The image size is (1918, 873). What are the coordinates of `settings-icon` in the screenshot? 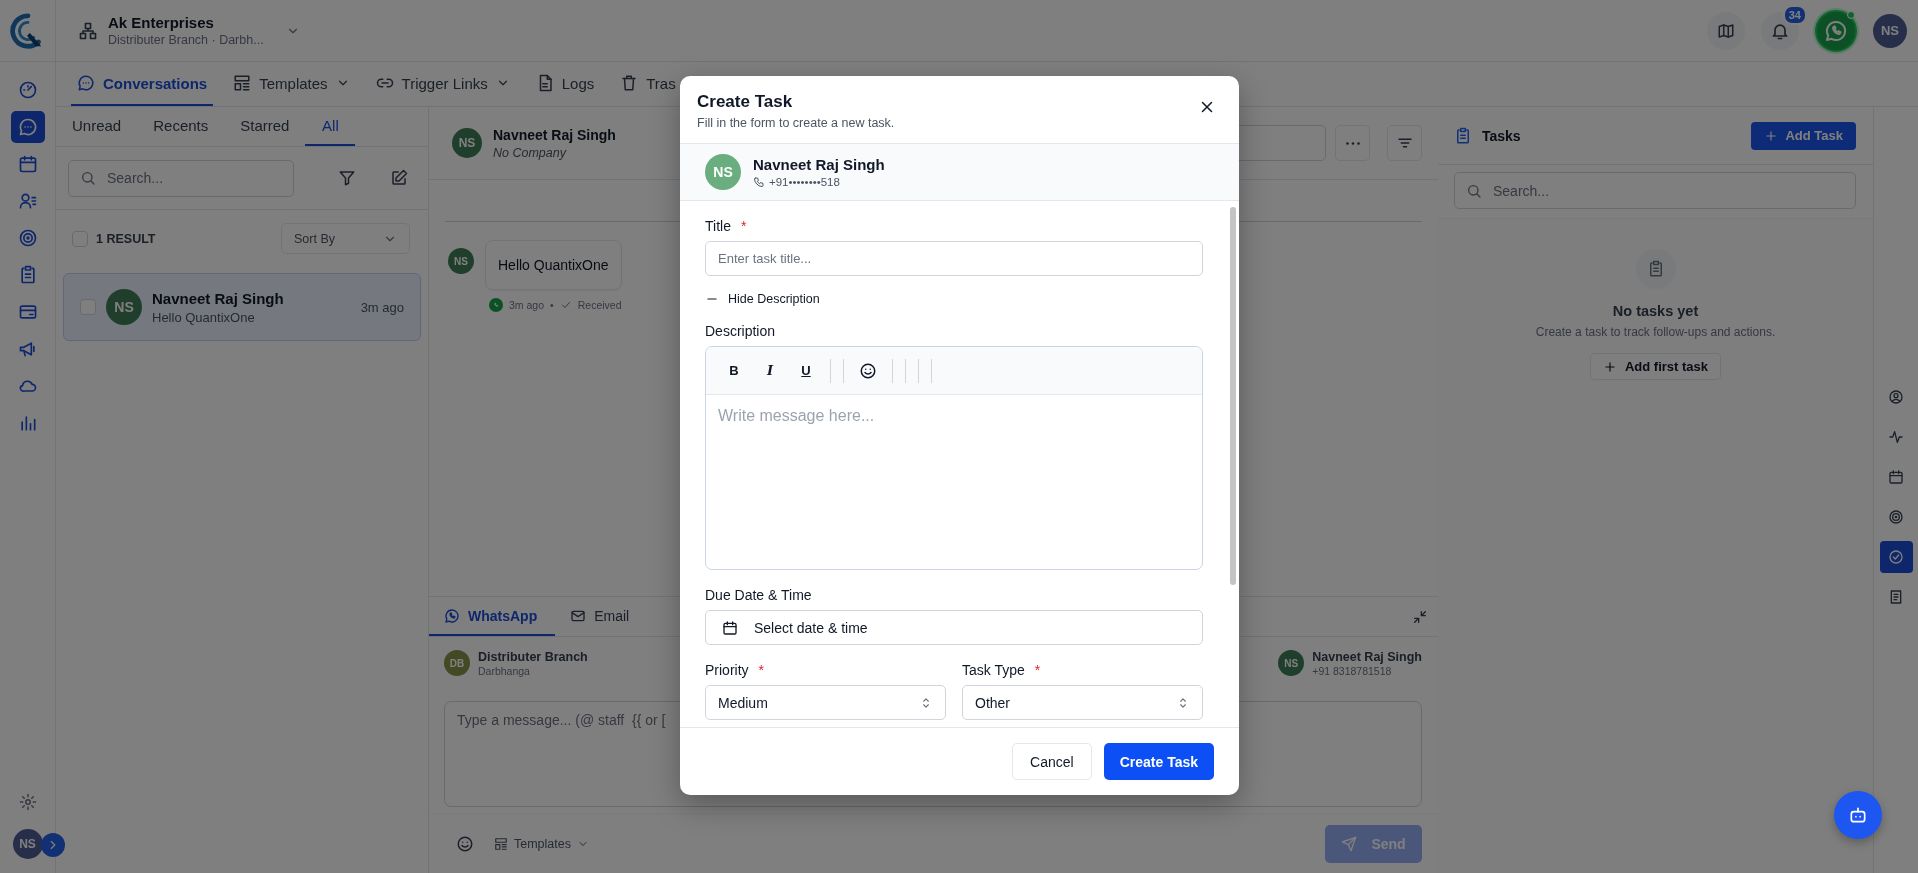 It's located at (27, 802).